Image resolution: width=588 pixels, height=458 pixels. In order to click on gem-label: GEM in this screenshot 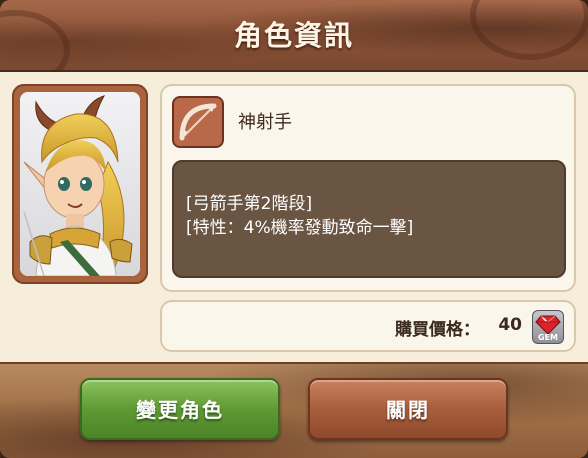, I will do `click(548, 337)`.